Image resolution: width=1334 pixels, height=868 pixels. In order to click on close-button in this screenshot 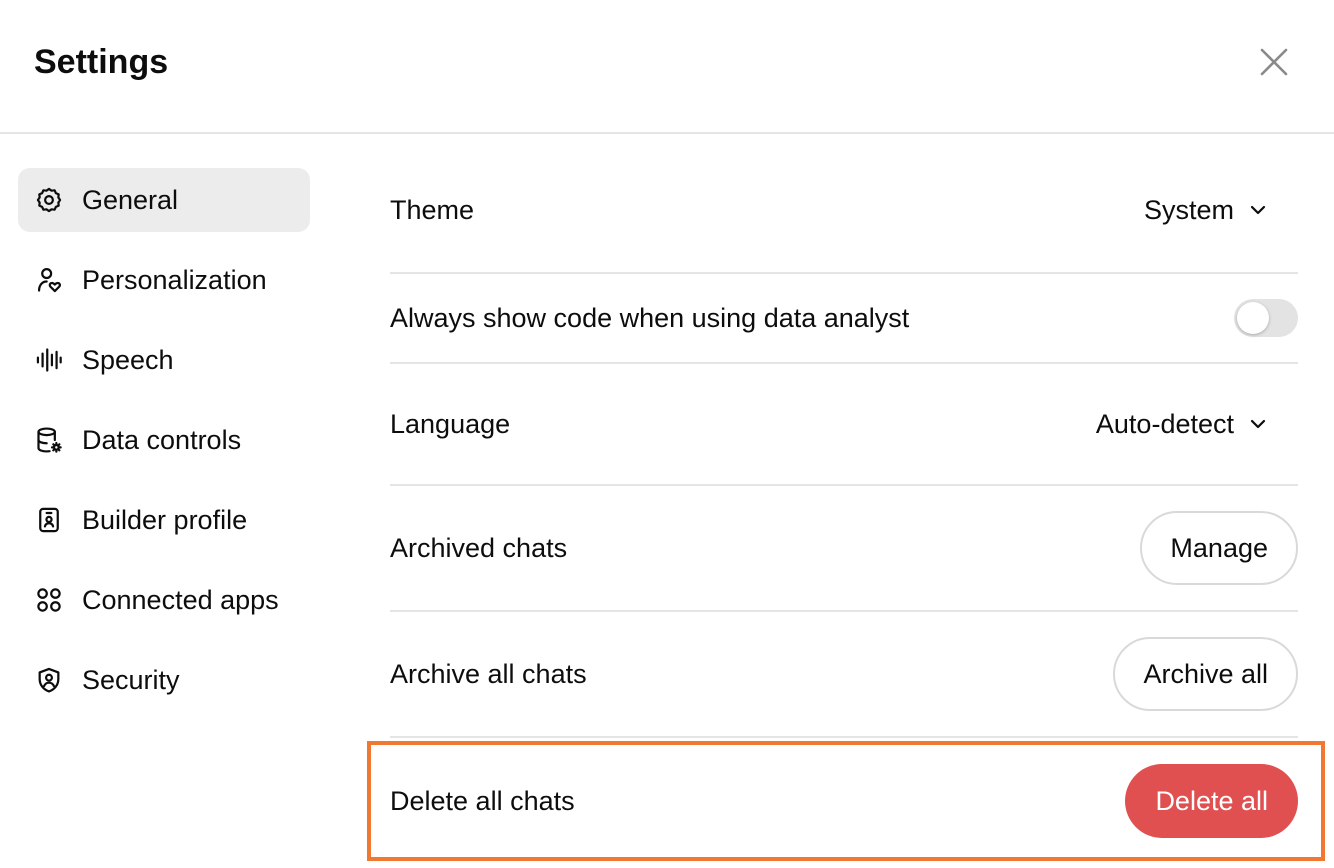, I will do `click(1274, 62)`.